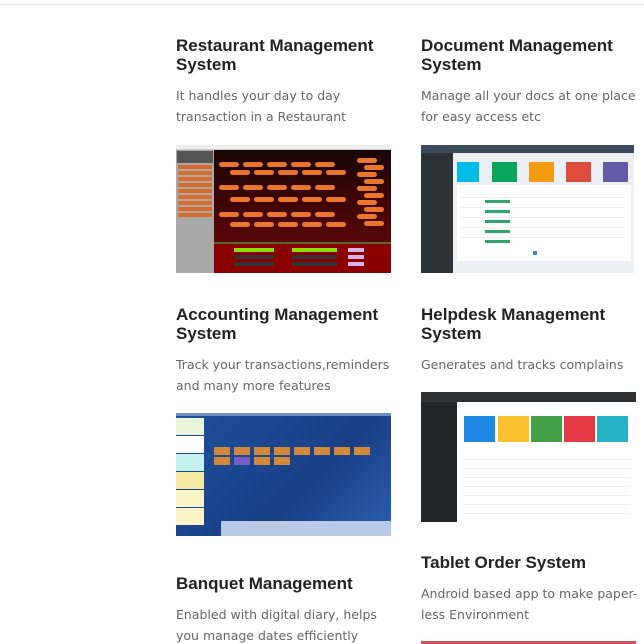 This screenshot has width=644, height=644. I want to click on restaurant-screenshot, so click(283, 209).